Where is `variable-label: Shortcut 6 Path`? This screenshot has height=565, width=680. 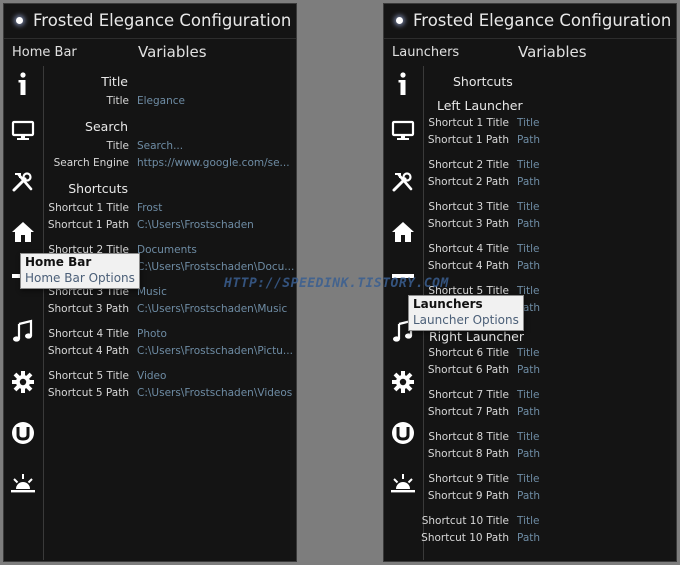
variable-label: Shortcut 6 Path is located at coordinates (468, 370).